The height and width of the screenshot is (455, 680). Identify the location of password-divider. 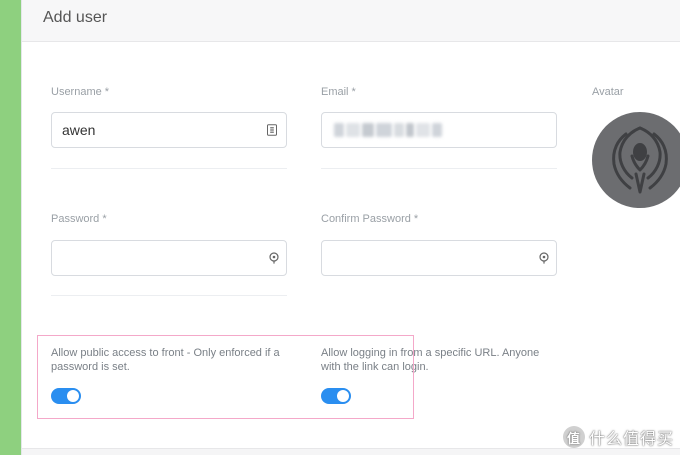
(169, 295).